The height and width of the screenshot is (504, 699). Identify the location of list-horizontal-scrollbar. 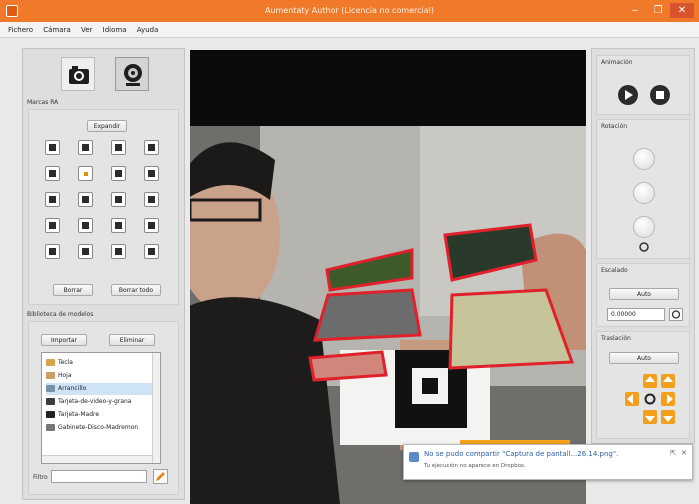
(97, 459).